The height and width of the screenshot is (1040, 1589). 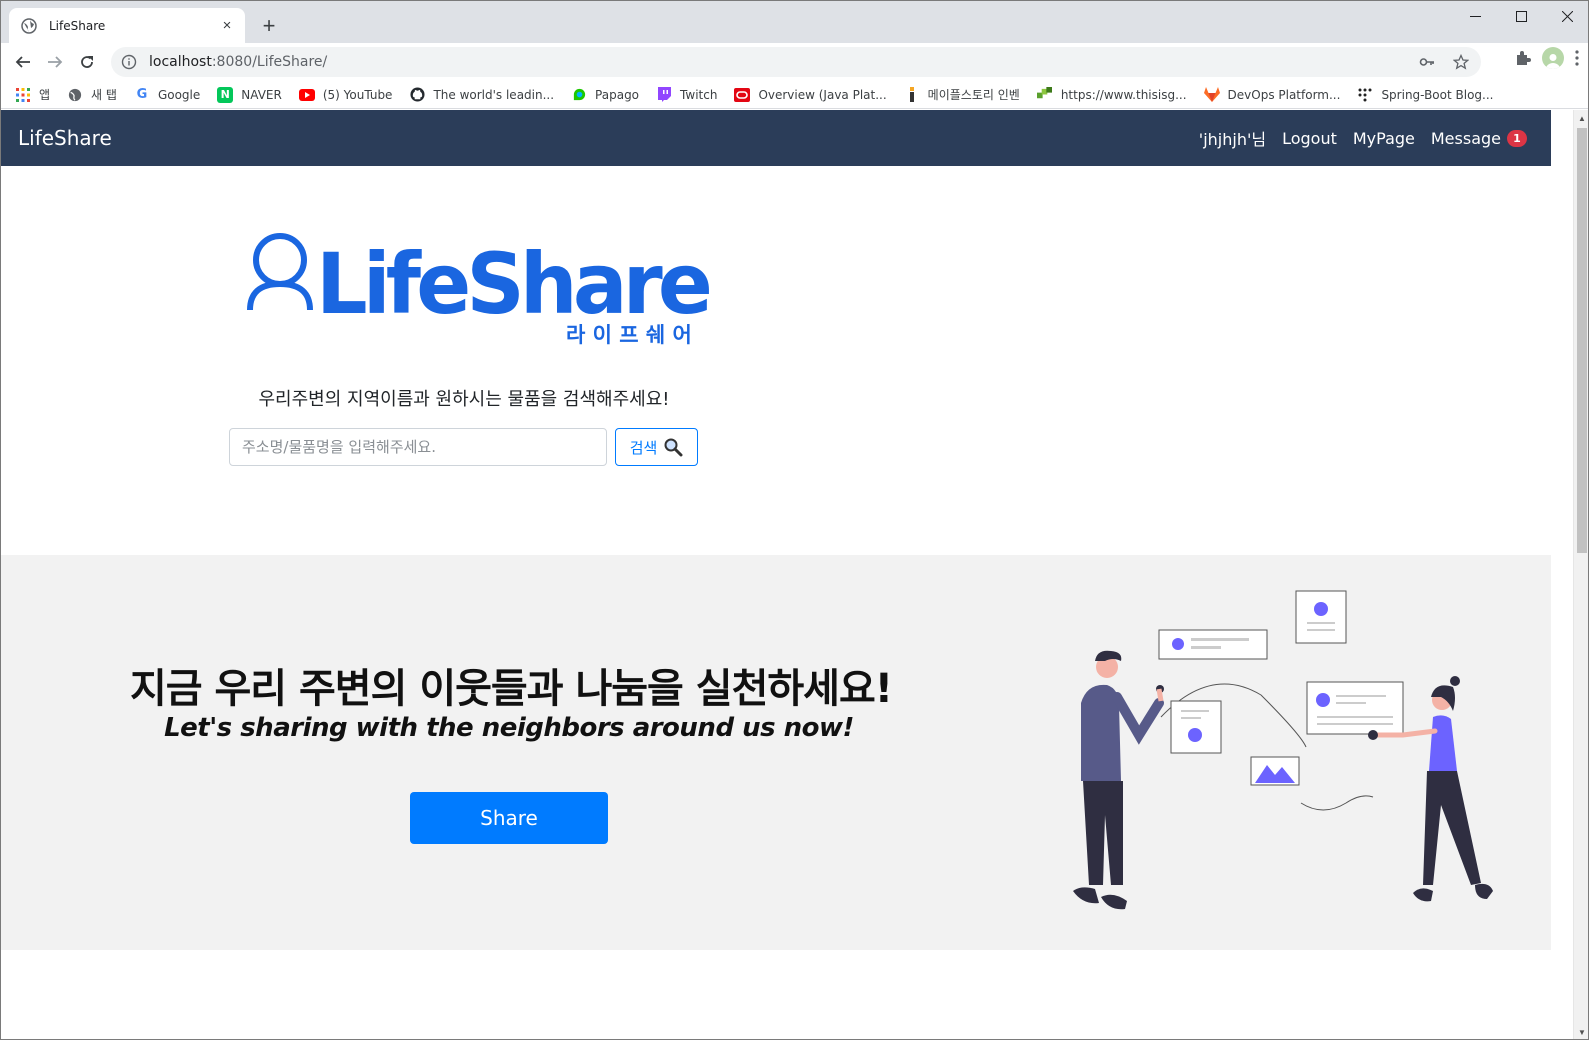 I want to click on bookmark-papago: Papago, so click(x=605, y=95).